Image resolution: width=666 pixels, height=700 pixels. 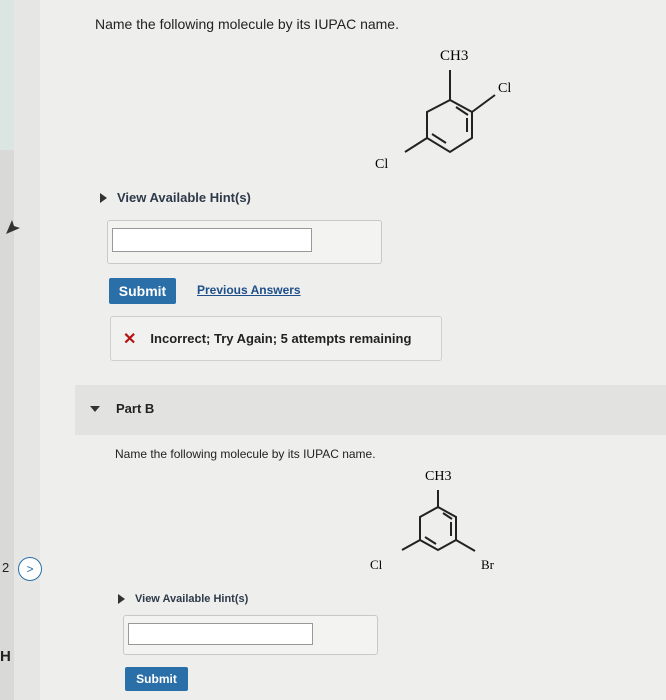 What do you see at coordinates (6, 567) in the screenshot?
I see `page-number: 2` at bounding box center [6, 567].